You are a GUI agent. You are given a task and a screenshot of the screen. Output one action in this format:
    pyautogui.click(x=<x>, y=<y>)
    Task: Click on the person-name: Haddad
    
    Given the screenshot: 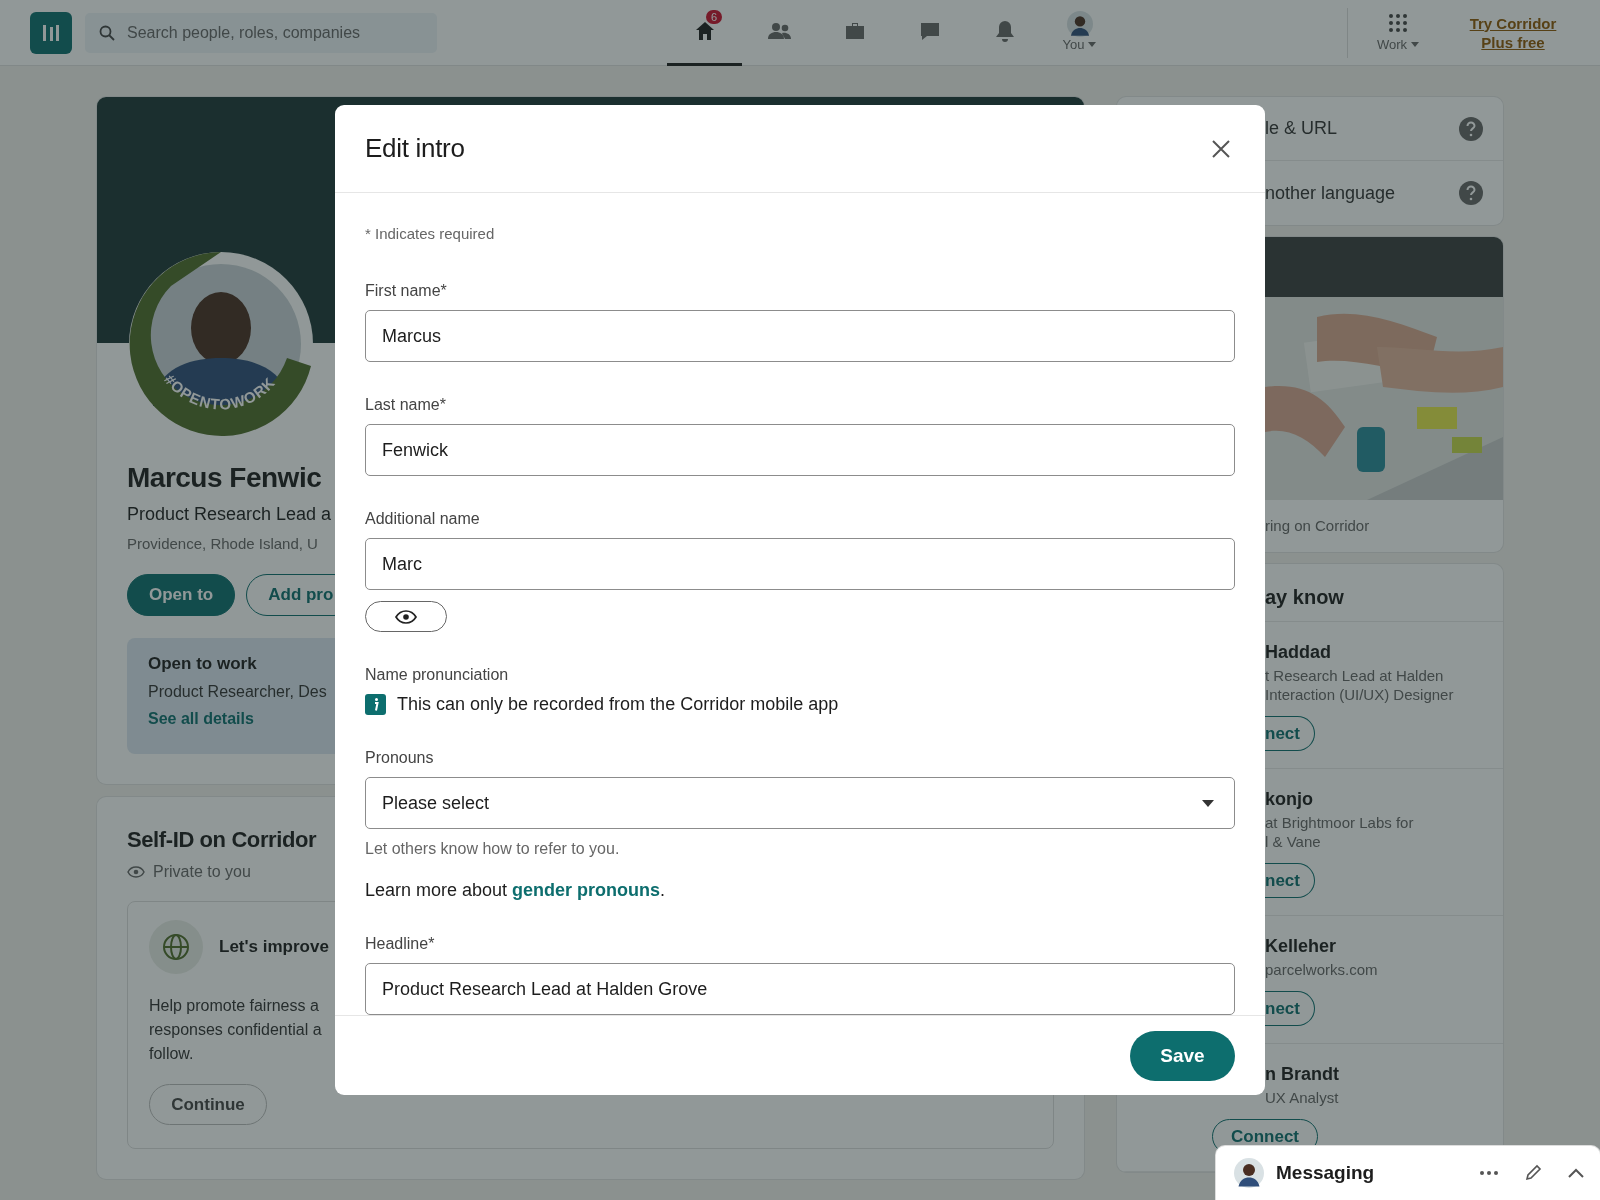 What is the action you would take?
    pyautogui.click(x=1374, y=652)
    